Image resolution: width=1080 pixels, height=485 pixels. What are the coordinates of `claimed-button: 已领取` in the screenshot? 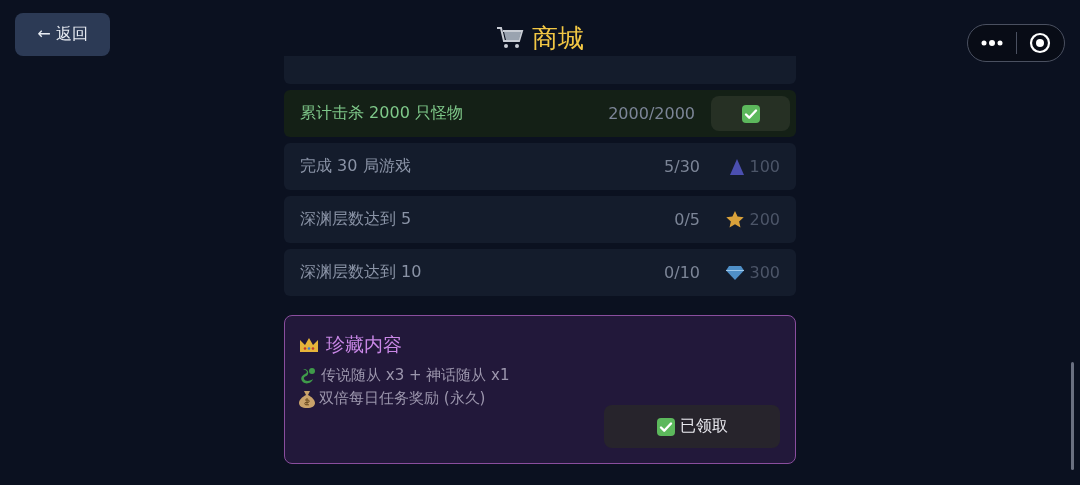 It's located at (692, 426).